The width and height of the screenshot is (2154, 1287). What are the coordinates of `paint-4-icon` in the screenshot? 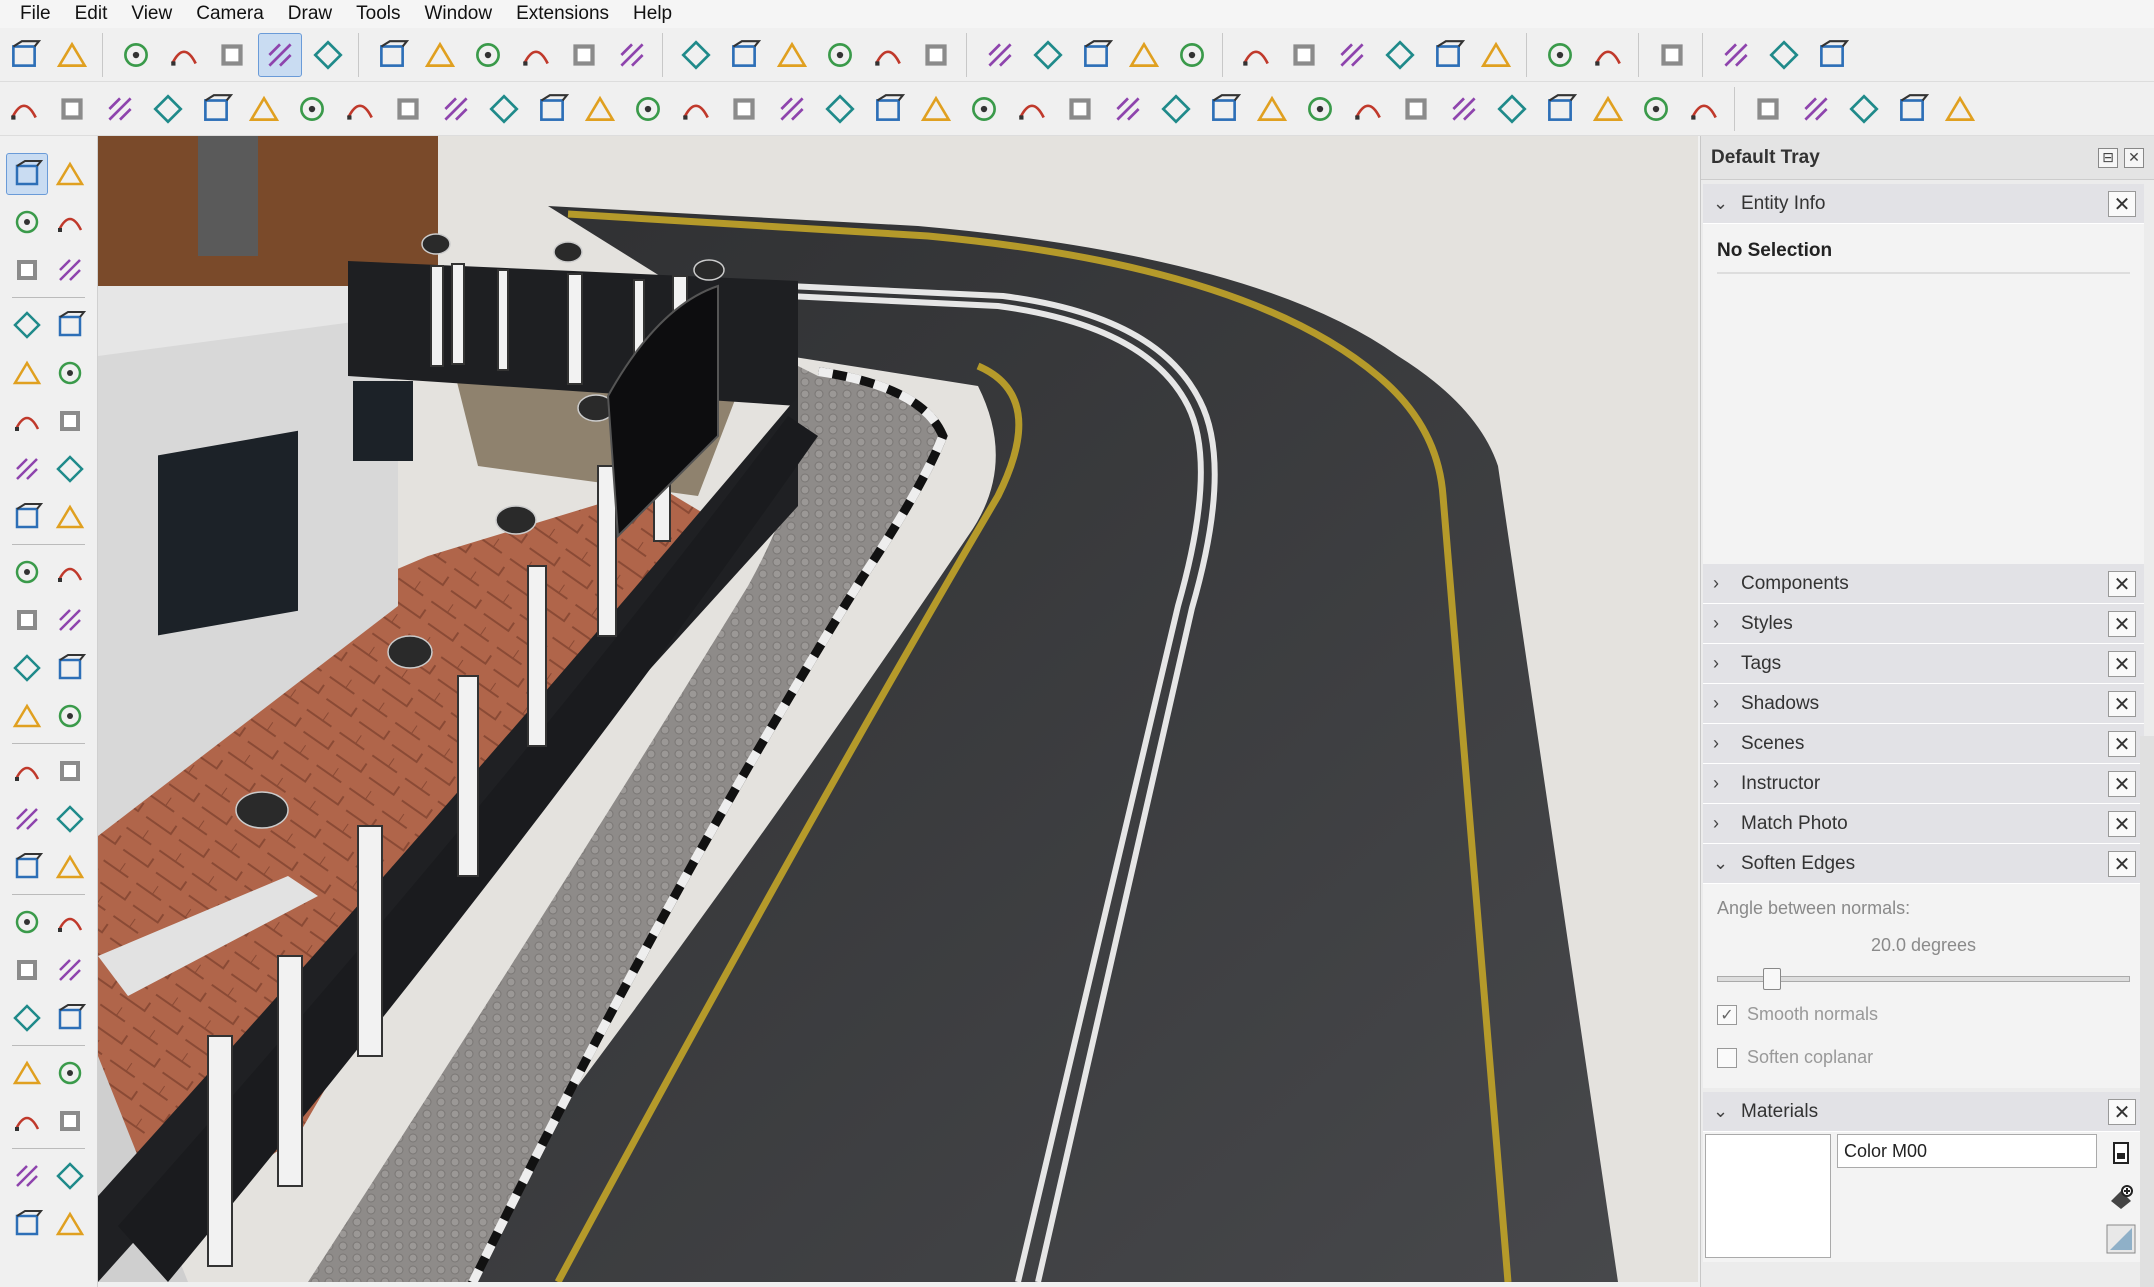 It's located at (1912, 109).